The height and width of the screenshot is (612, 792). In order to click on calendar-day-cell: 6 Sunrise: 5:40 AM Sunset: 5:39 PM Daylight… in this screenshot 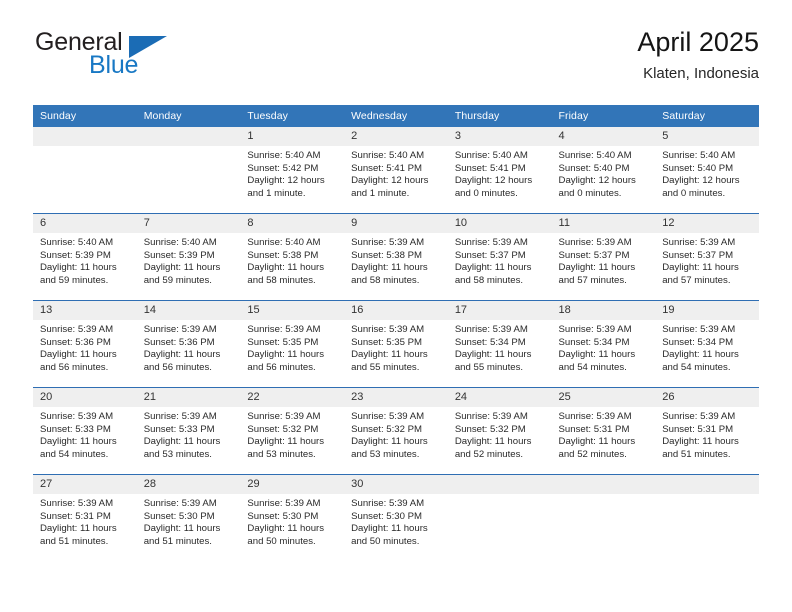, I will do `click(85, 257)`.